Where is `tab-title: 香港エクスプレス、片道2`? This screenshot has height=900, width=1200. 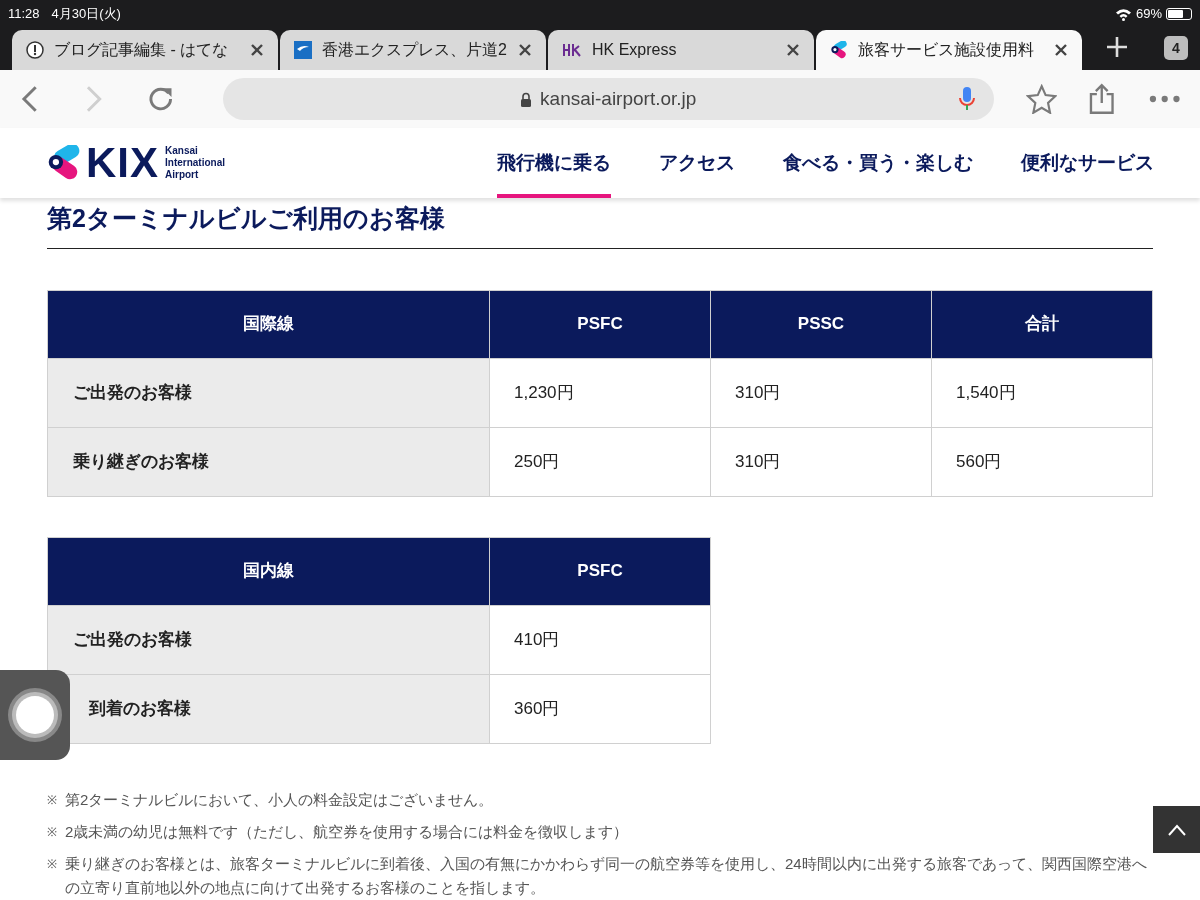 tab-title: 香港エクスプレス、片道2 is located at coordinates (415, 50).